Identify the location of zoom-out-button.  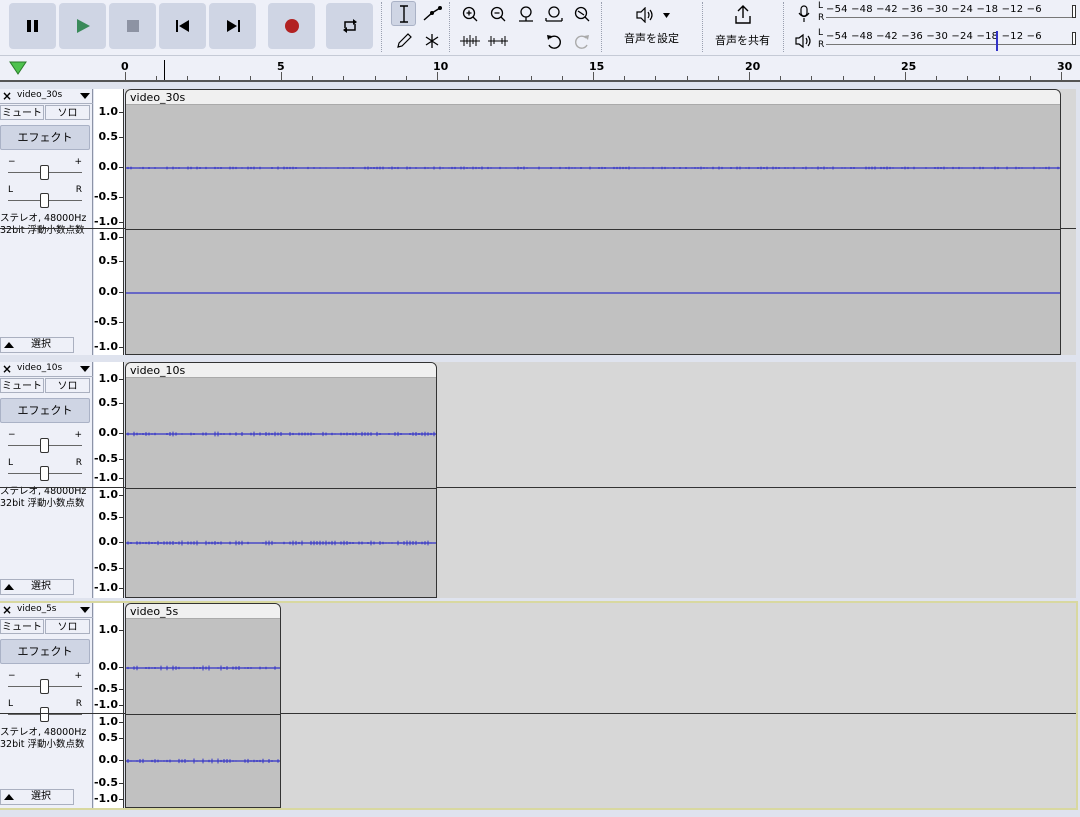
(497, 13).